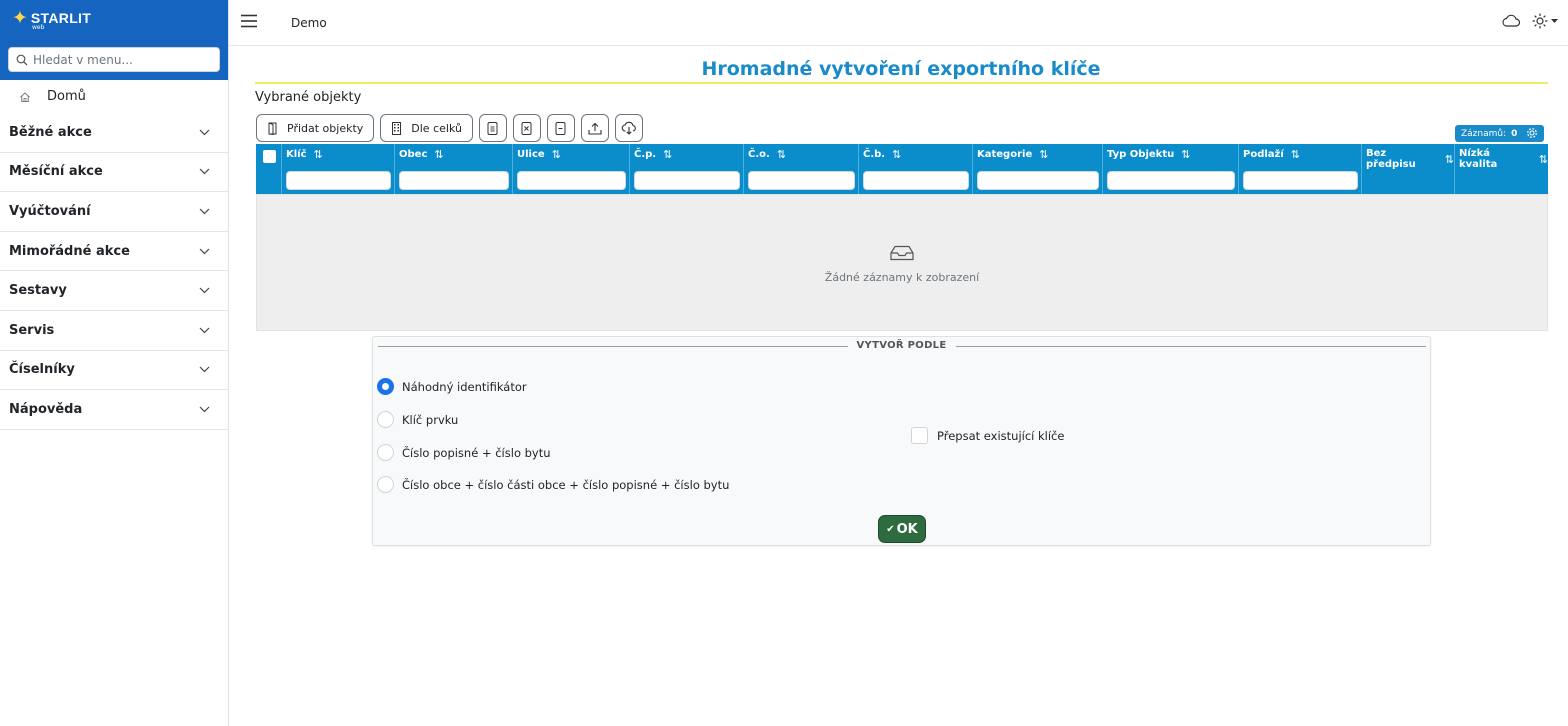  Describe the element at coordinates (114, 40) in the screenshot. I see `sidebar-header: ✦ STARLIT web` at that location.